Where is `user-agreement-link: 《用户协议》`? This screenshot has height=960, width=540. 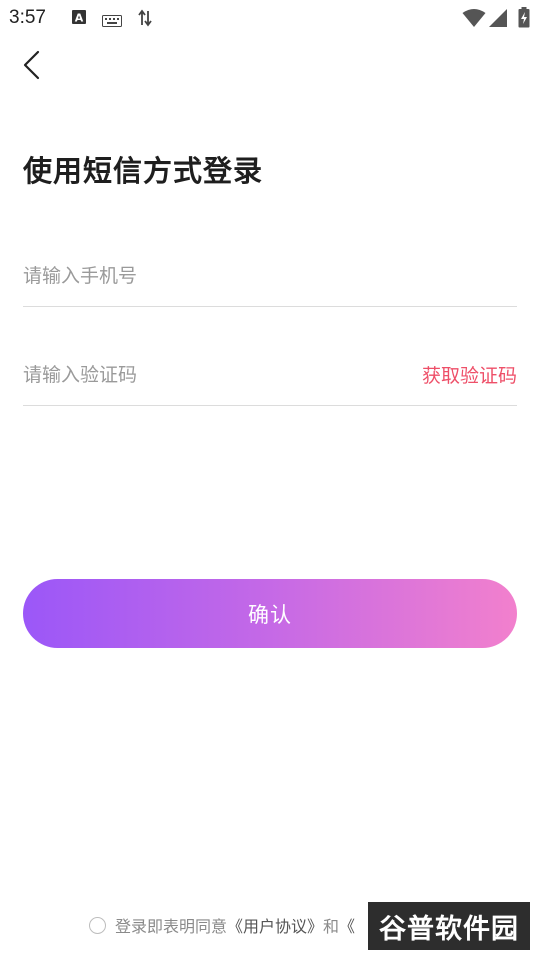
user-agreement-link: 《用户协议》 is located at coordinates (275, 925).